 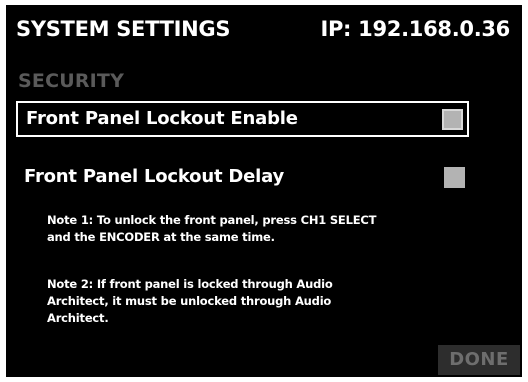 I want to click on lockout-delay-checkbox, so click(x=454, y=177).